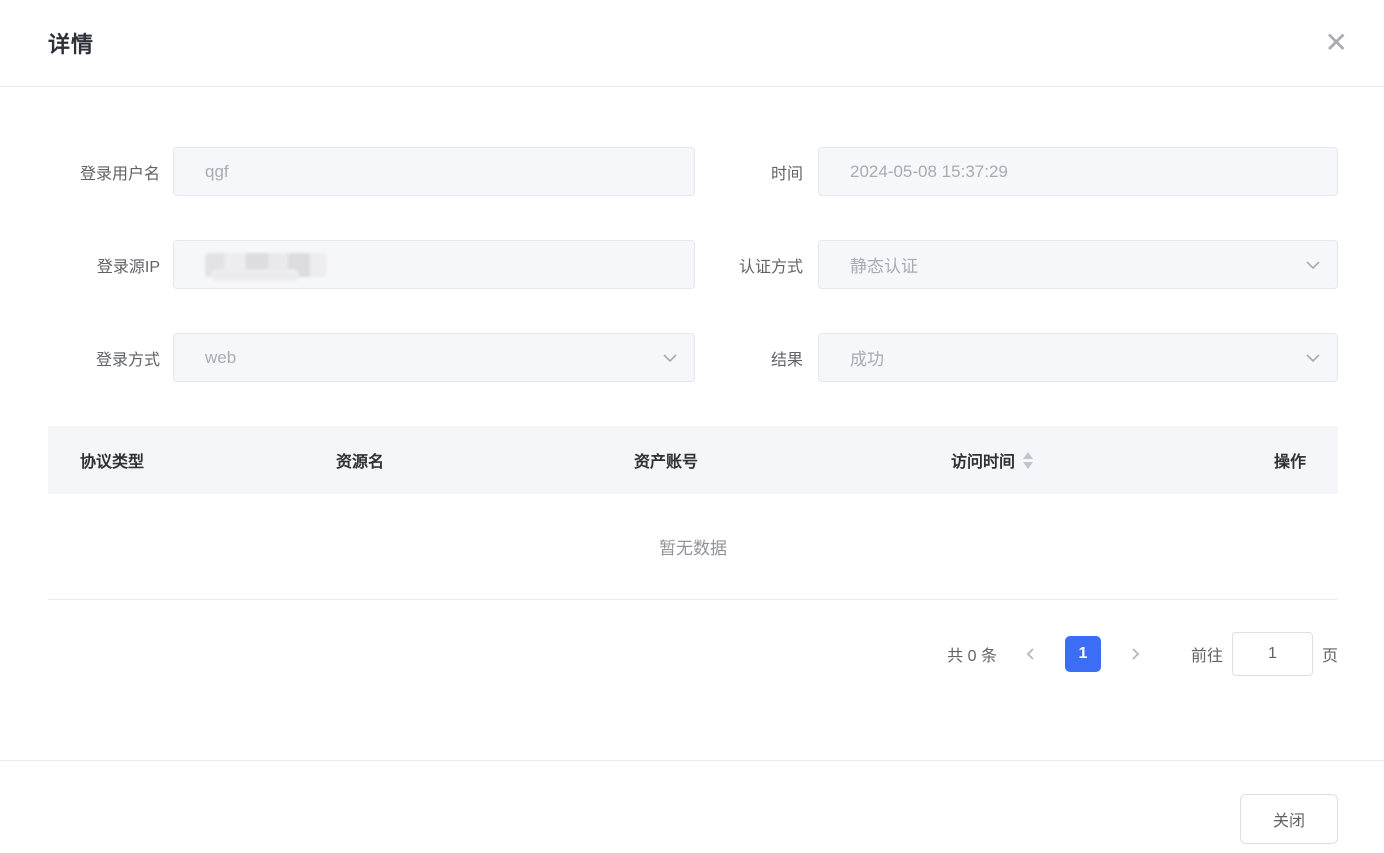 The image size is (1384, 853). What do you see at coordinates (692, 802) in the screenshot?
I see `dialog-footer: 关闭` at bounding box center [692, 802].